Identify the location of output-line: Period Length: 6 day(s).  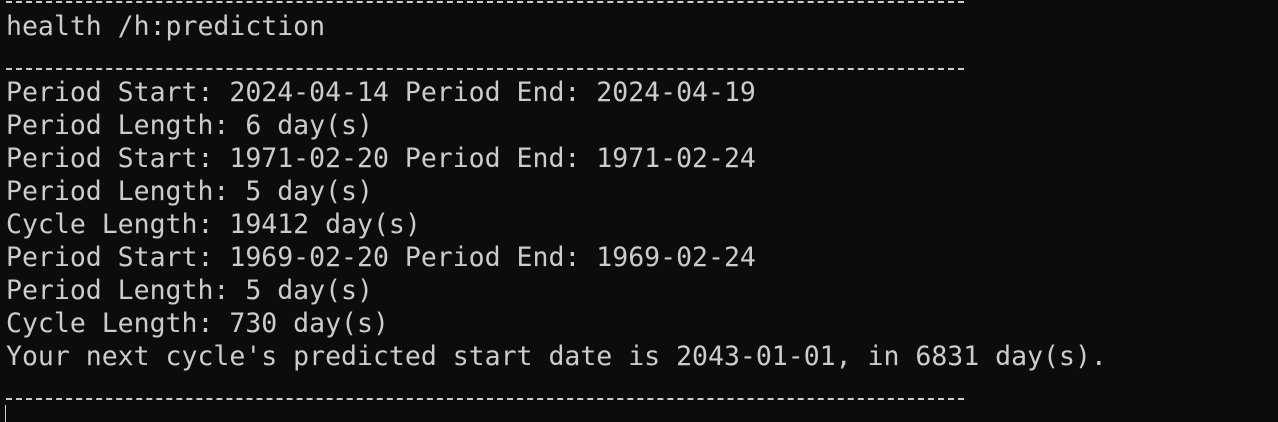
(189, 125).